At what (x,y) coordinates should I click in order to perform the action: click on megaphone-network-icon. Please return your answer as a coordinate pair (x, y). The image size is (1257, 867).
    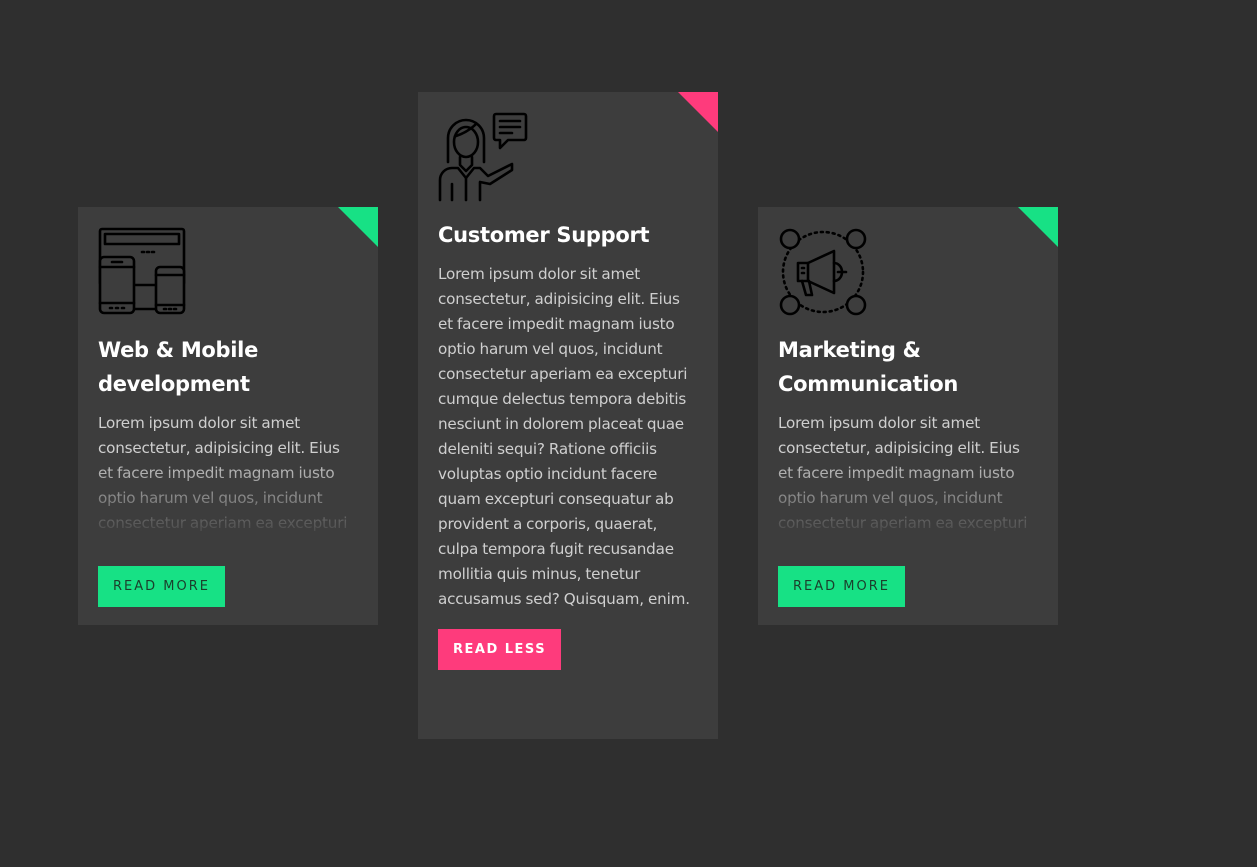
    Looking at the image, I should click on (823, 272).